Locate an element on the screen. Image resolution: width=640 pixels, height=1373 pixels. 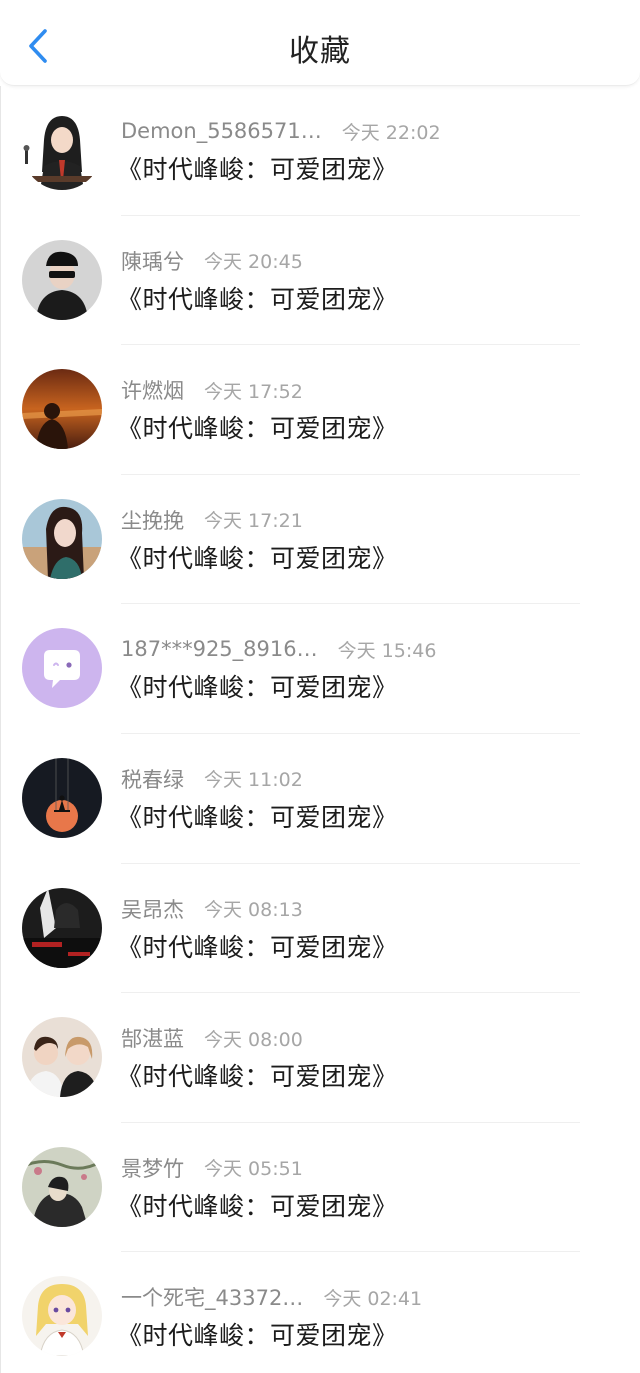
item-meta: 郜湛蓝 今天 08:00 is located at coordinates (212, 1038).